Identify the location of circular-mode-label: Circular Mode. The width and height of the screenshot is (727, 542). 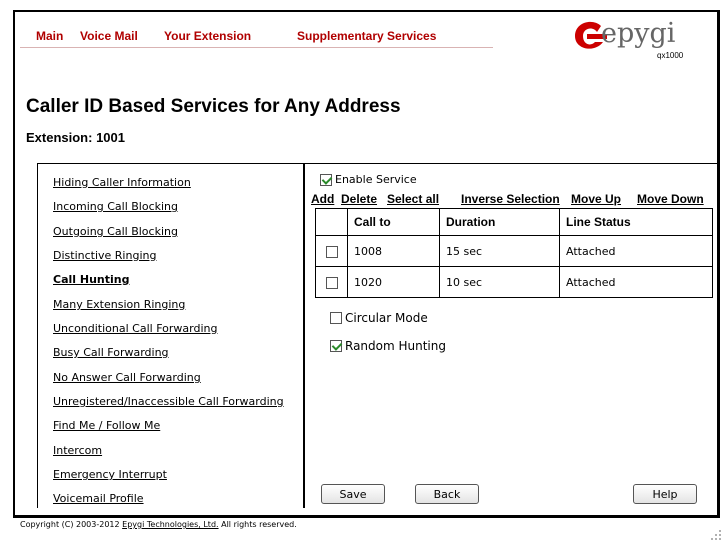
(386, 318).